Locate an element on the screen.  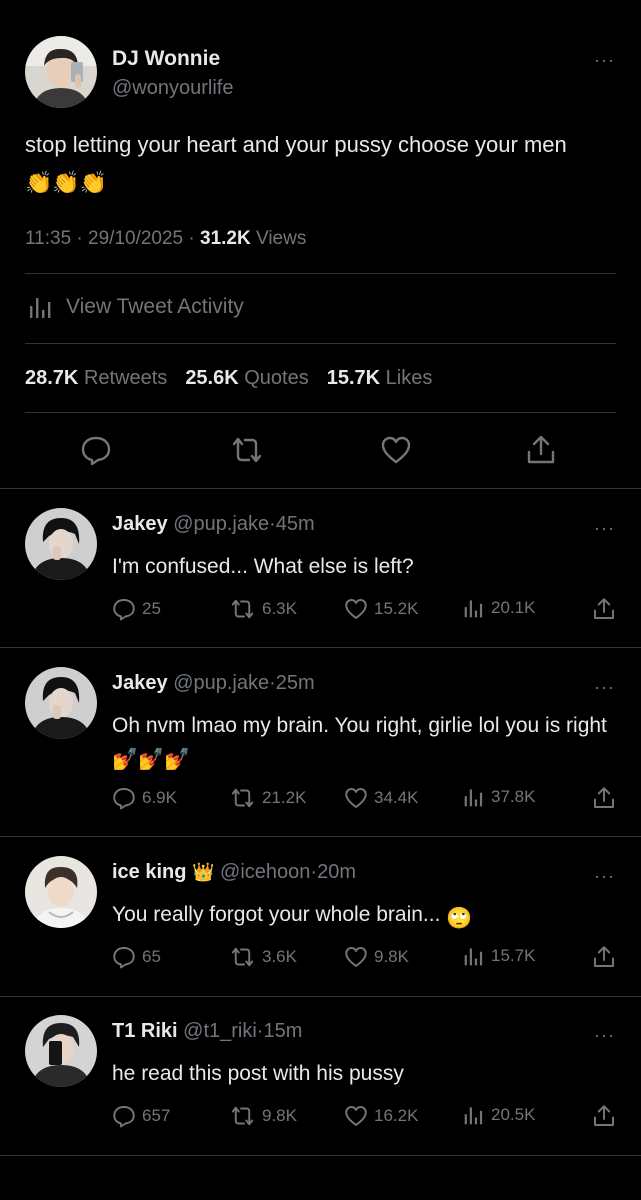
quotes-stat: 25.6K Quotes is located at coordinates (246, 378).